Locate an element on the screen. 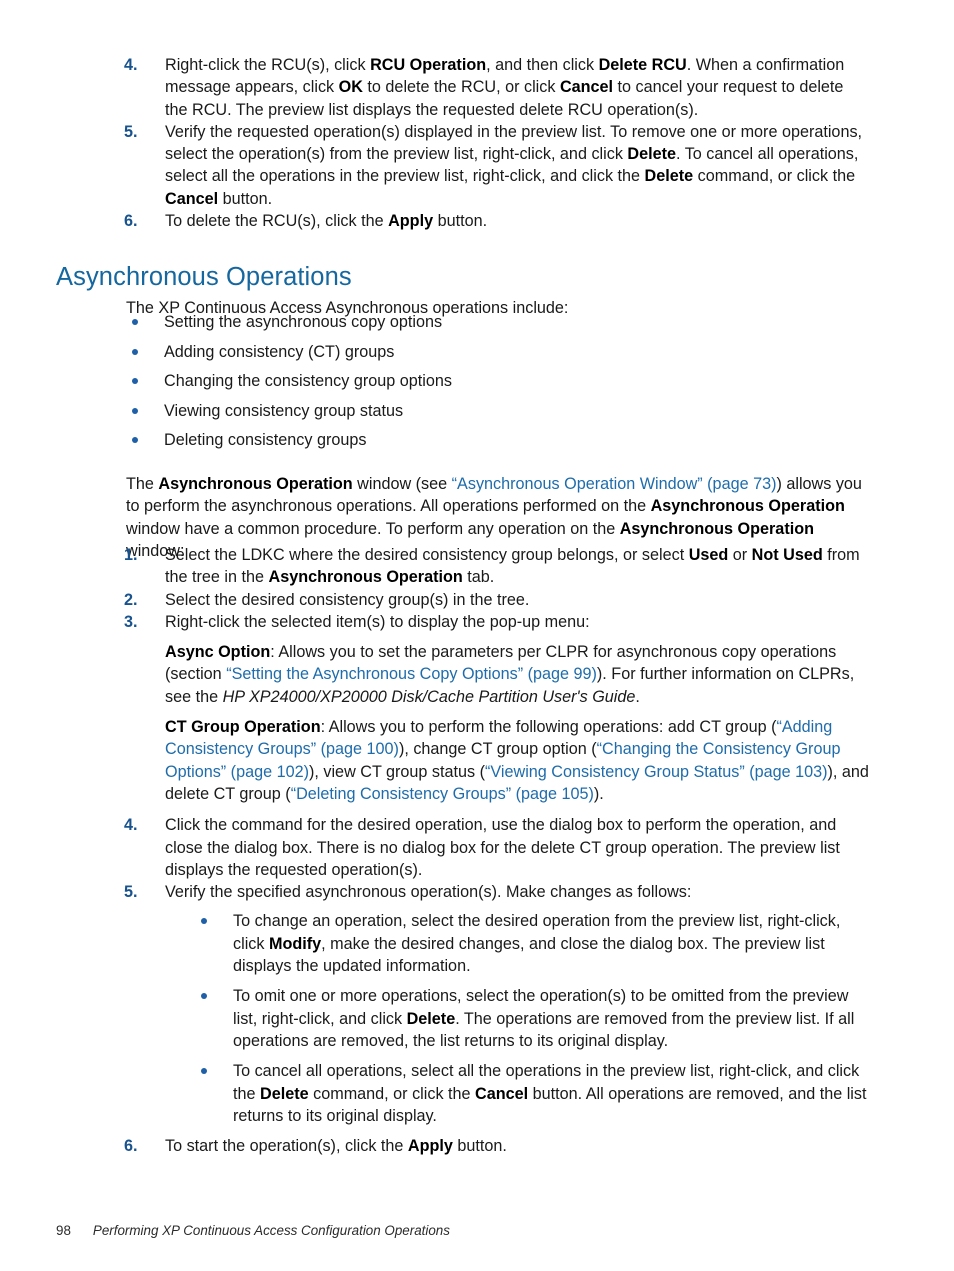  text-run: window (see is located at coordinates (402, 484).